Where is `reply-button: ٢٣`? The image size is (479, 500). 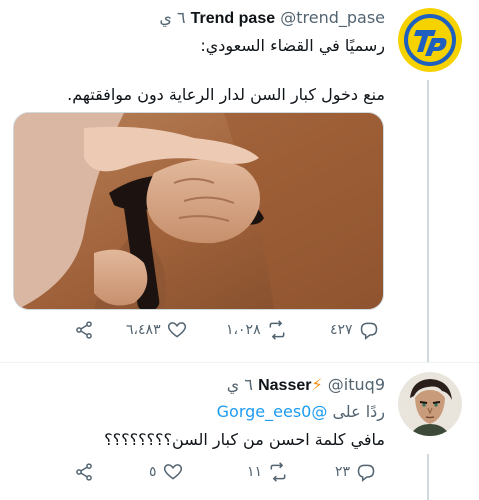
reply-button: ٢٣ is located at coordinates (355, 472).